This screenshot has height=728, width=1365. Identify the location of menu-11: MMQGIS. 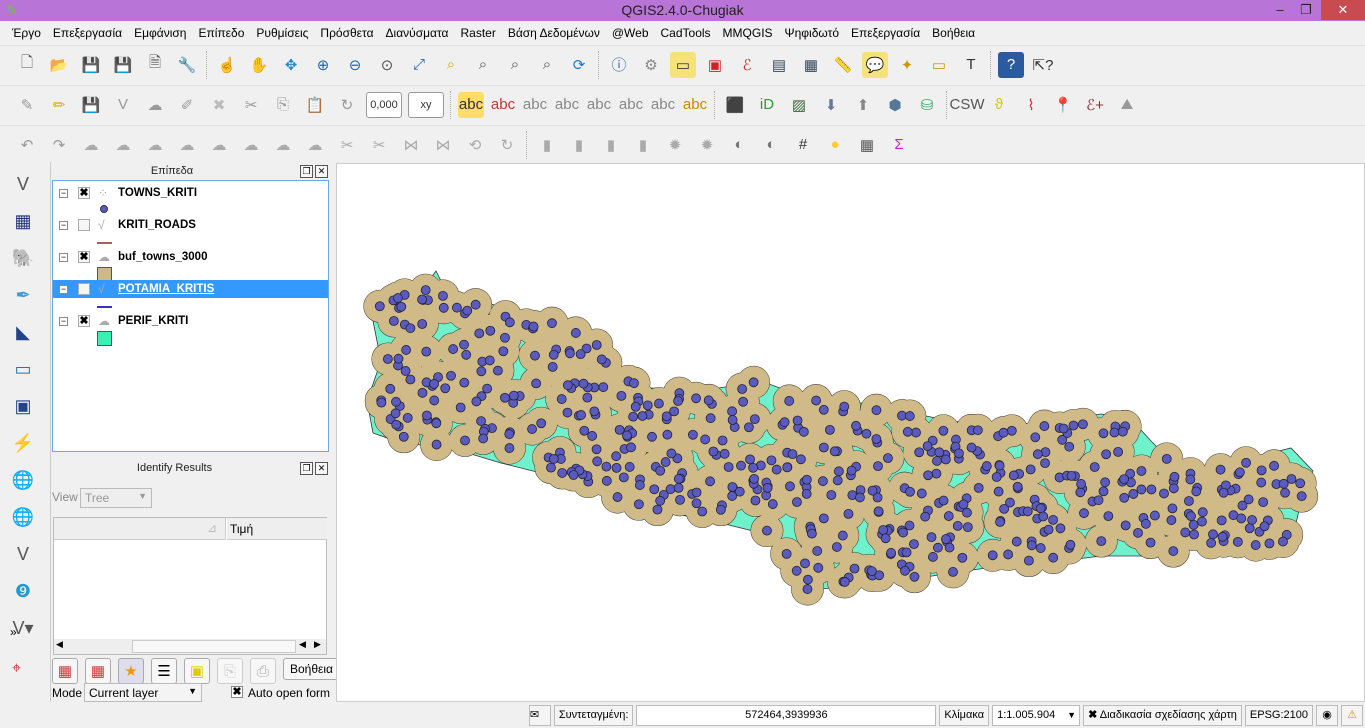
(748, 33).